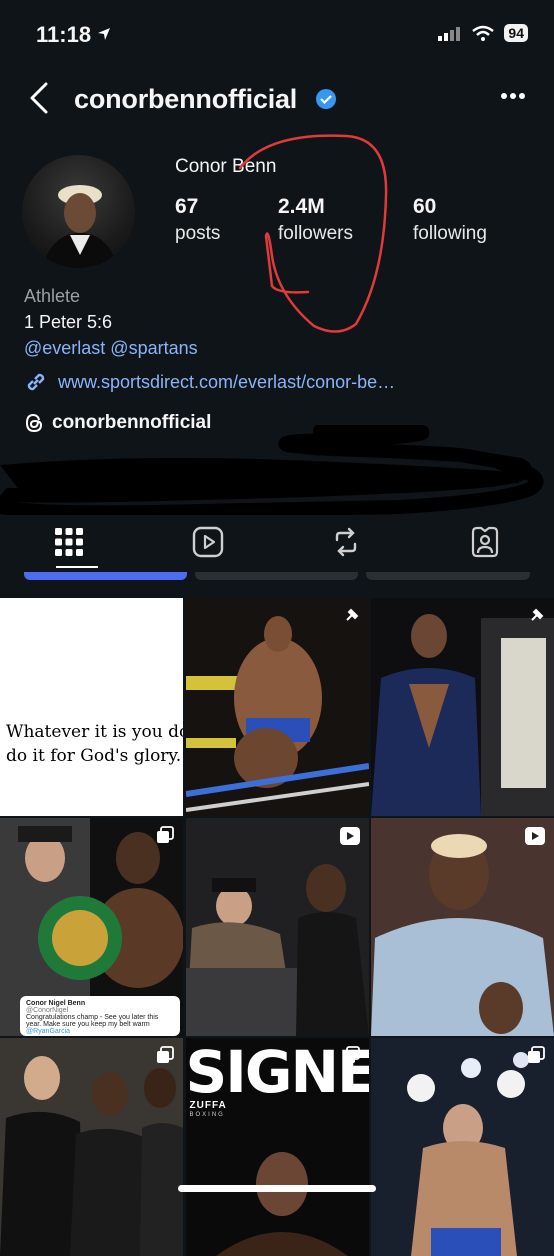  Describe the element at coordinates (93, 756) in the screenshot. I see `quote-line-2: do it for God's glory.` at that location.